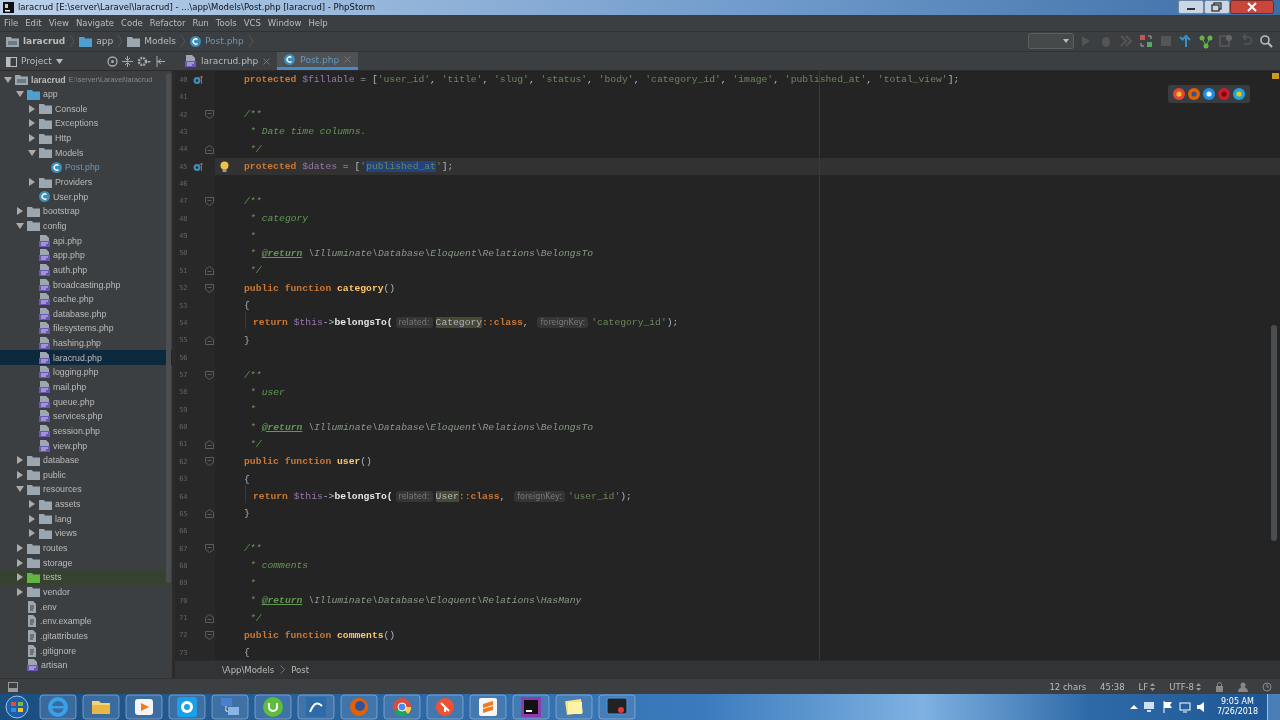 This screenshot has height=720, width=1280. I want to click on menu-item: Code, so click(132, 22).